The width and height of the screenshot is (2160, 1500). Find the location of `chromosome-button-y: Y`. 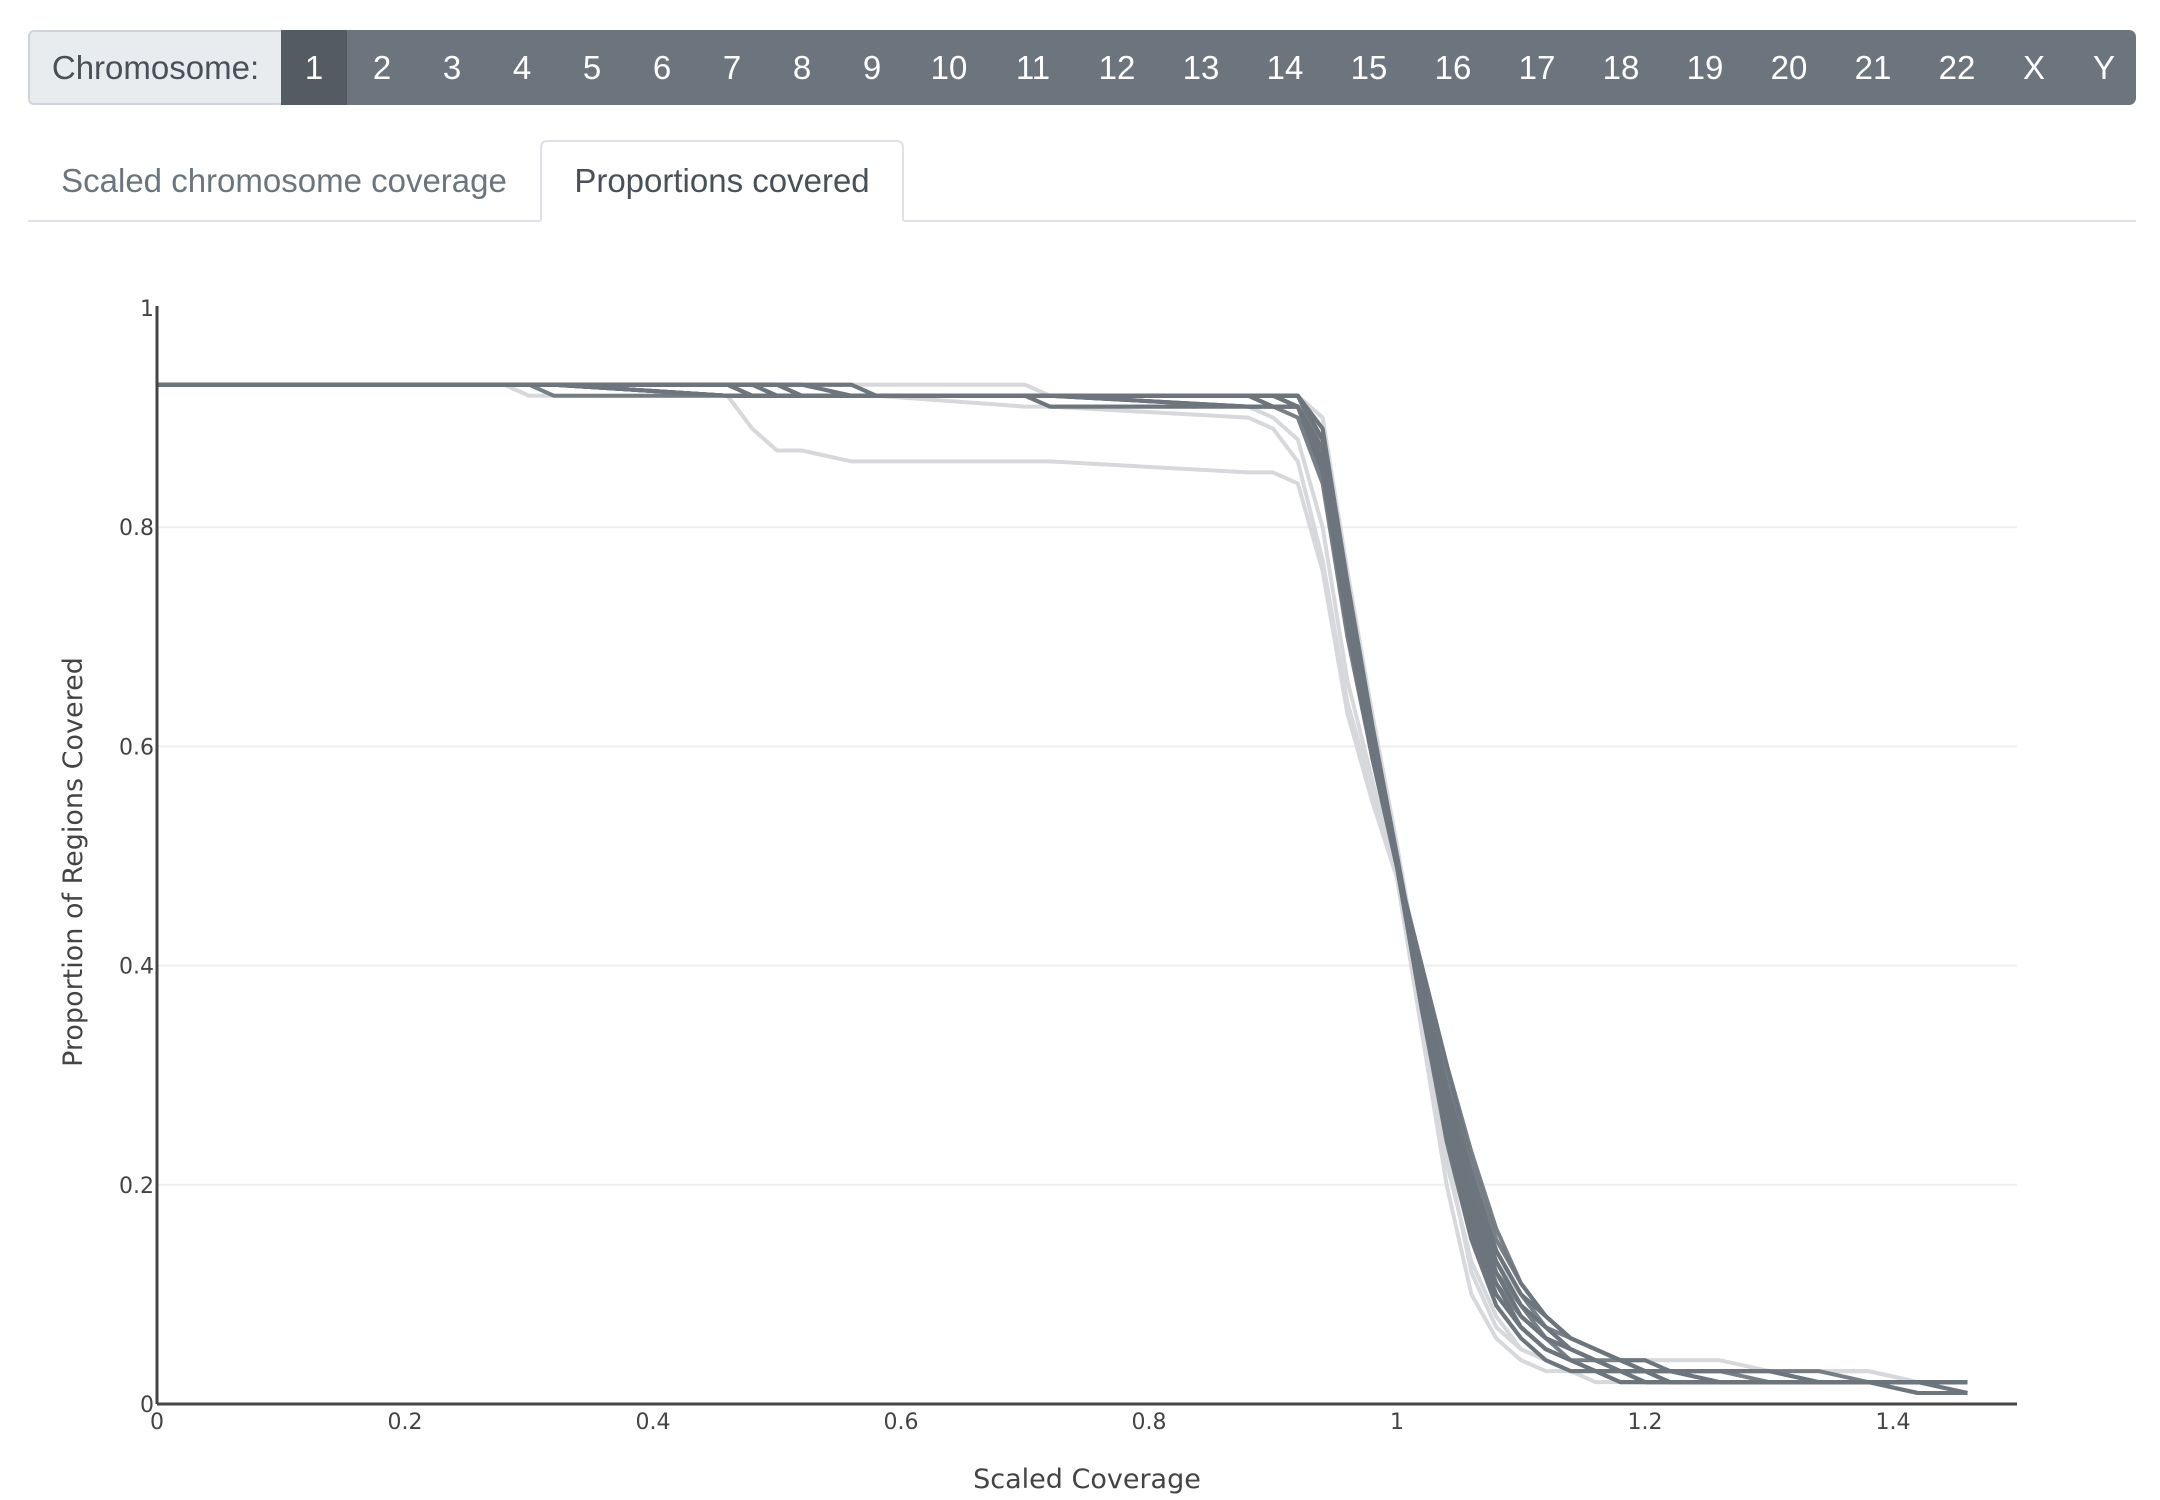

chromosome-button-y: Y is located at coordinates (2102, 67).